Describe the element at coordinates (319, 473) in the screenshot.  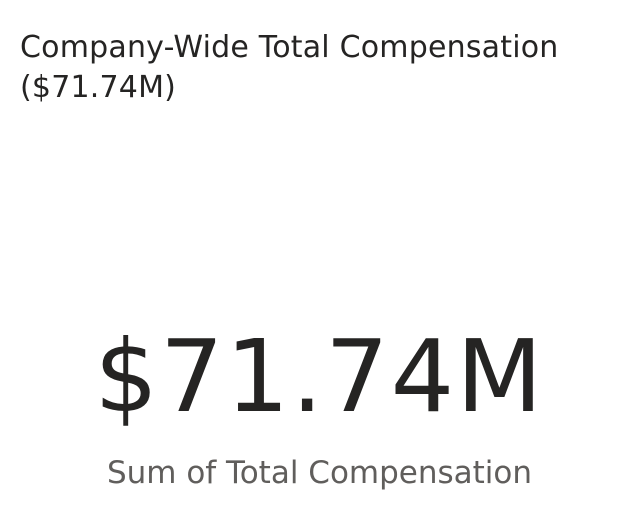
I see `kpi-label: Sum of Total Compensation` at that location.